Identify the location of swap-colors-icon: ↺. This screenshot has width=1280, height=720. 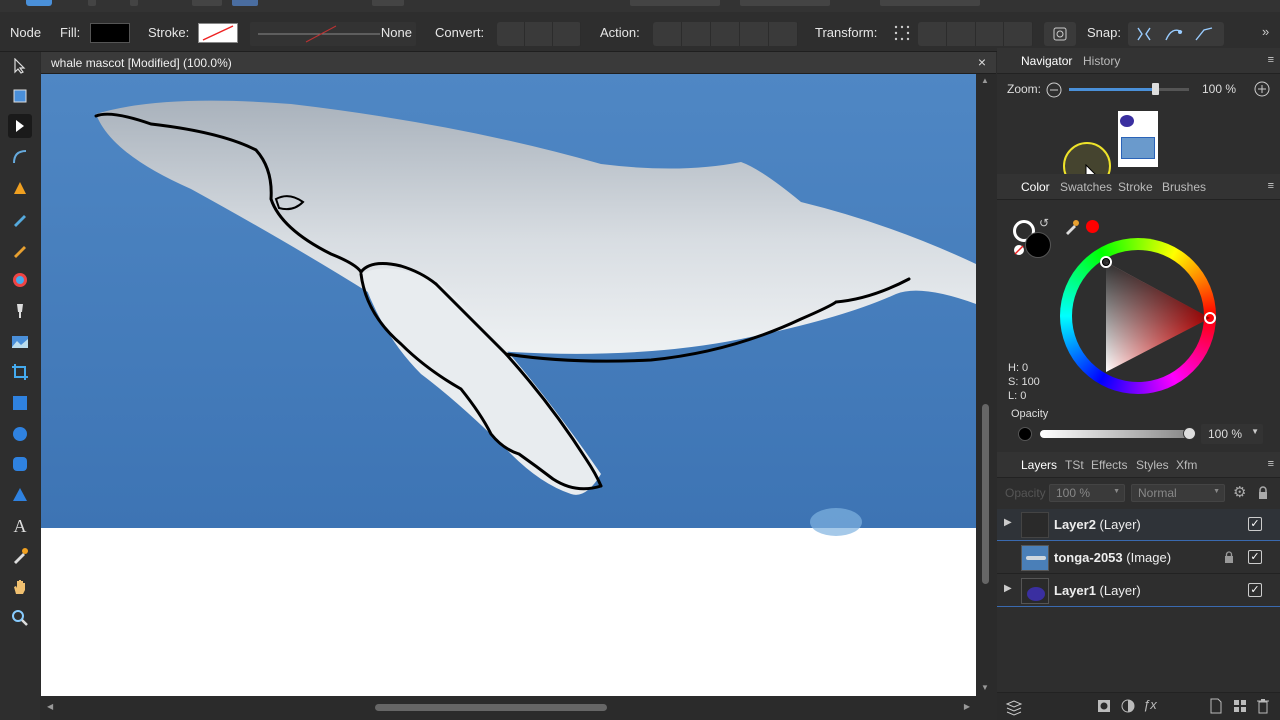
(1044, 223).